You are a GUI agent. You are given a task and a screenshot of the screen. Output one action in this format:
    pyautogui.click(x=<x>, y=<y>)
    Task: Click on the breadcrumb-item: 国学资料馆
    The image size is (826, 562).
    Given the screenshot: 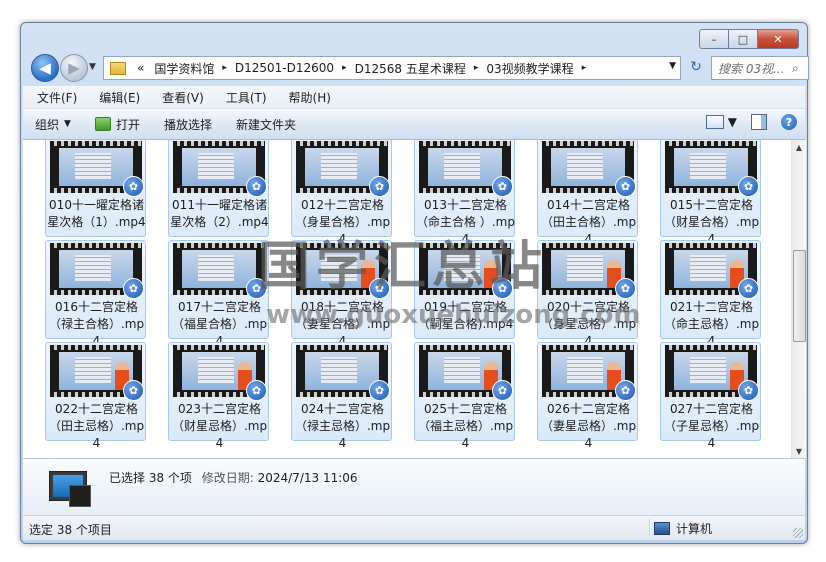 What is the action you would take?
    pyautogui.click(x=184, y=68)
    